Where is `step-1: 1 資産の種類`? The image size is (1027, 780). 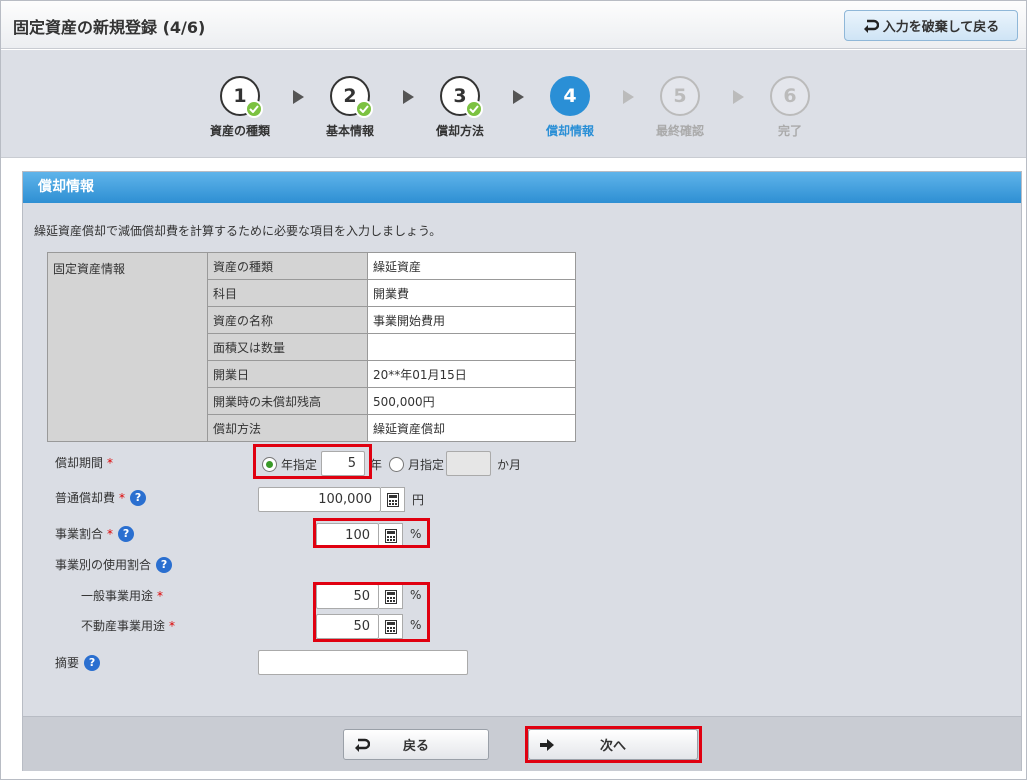
step-1: 1 資産の種類 is located at coordinates (240, 107).